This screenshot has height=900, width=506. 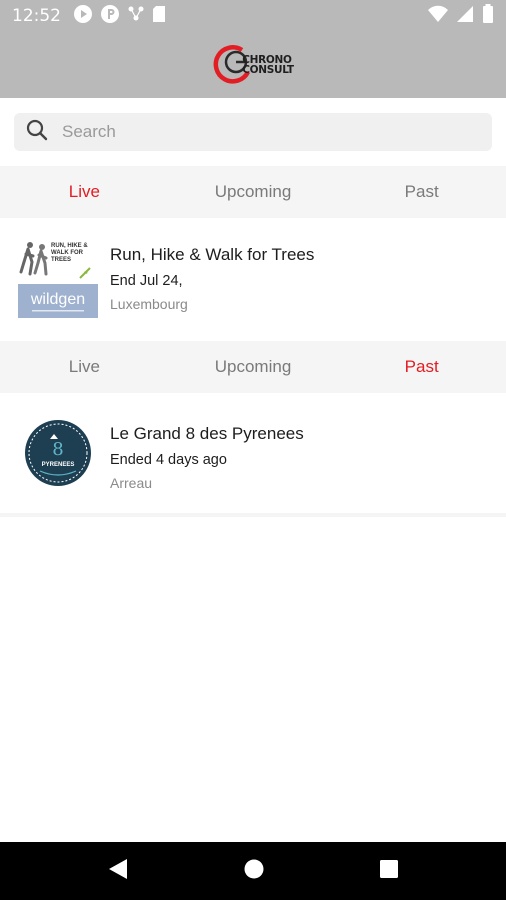 I want to click on search-bar, so click(x=253, y=132).